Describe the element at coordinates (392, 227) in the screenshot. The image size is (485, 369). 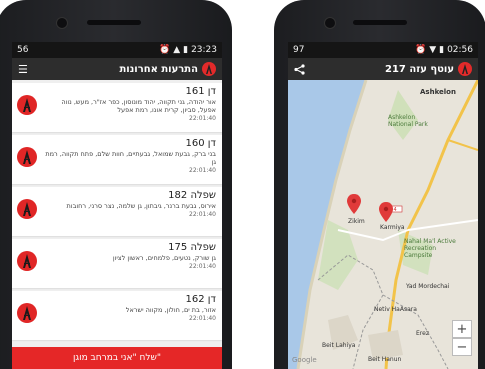
I see `map-label-karmiya: Karmiya` at that location.